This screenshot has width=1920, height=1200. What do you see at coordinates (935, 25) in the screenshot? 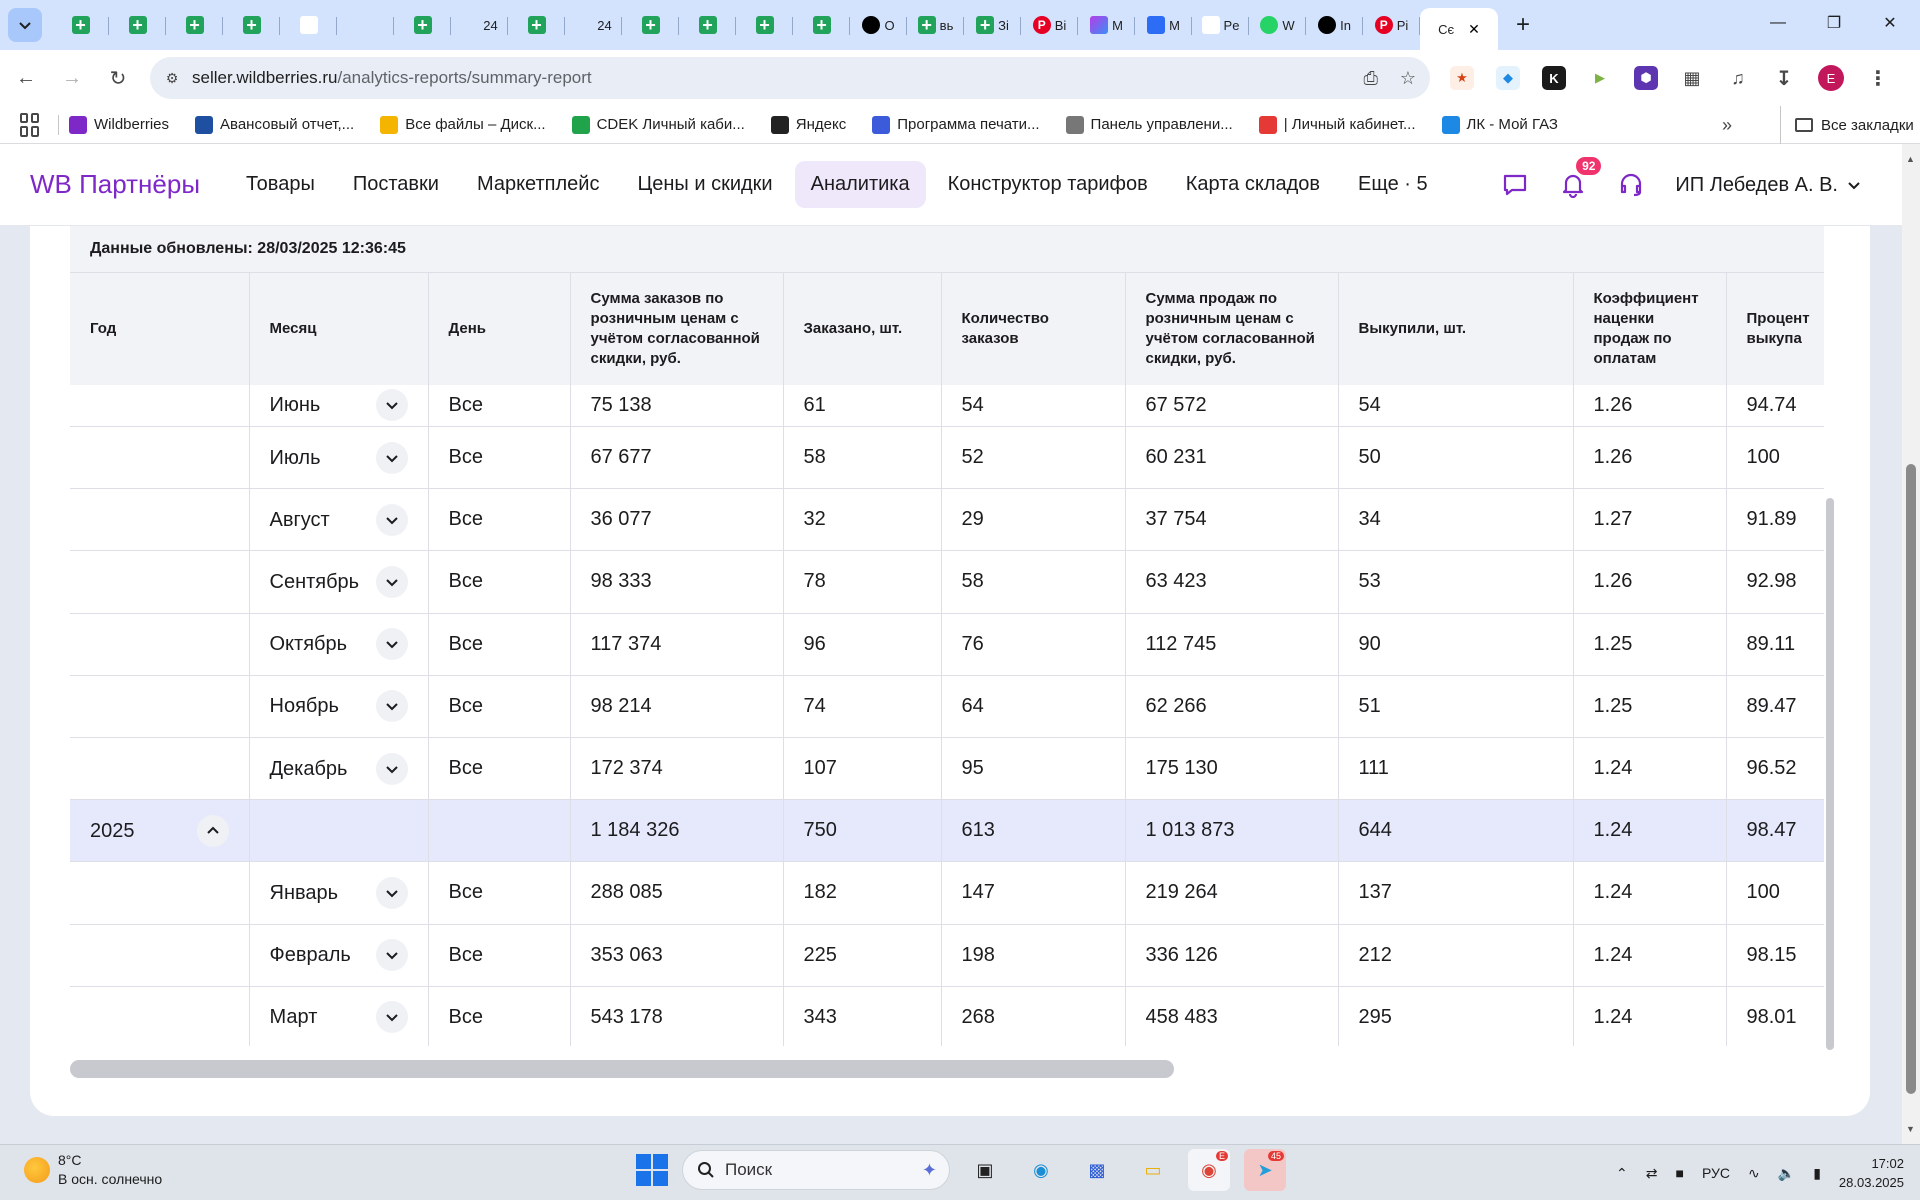
I see `browser-tab: вь` at bounding box center [935, 25].